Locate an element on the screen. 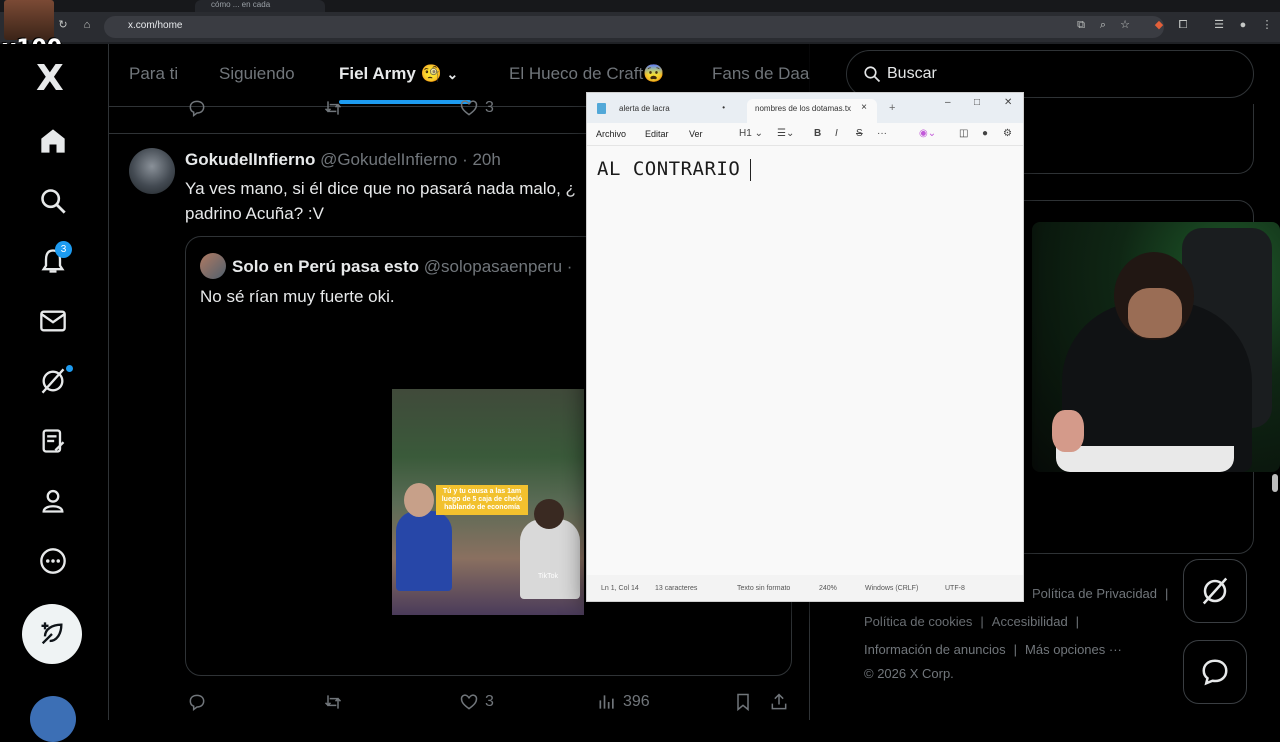  footer-link-cookies: Política de cookies is located at coordinates (918, 621).